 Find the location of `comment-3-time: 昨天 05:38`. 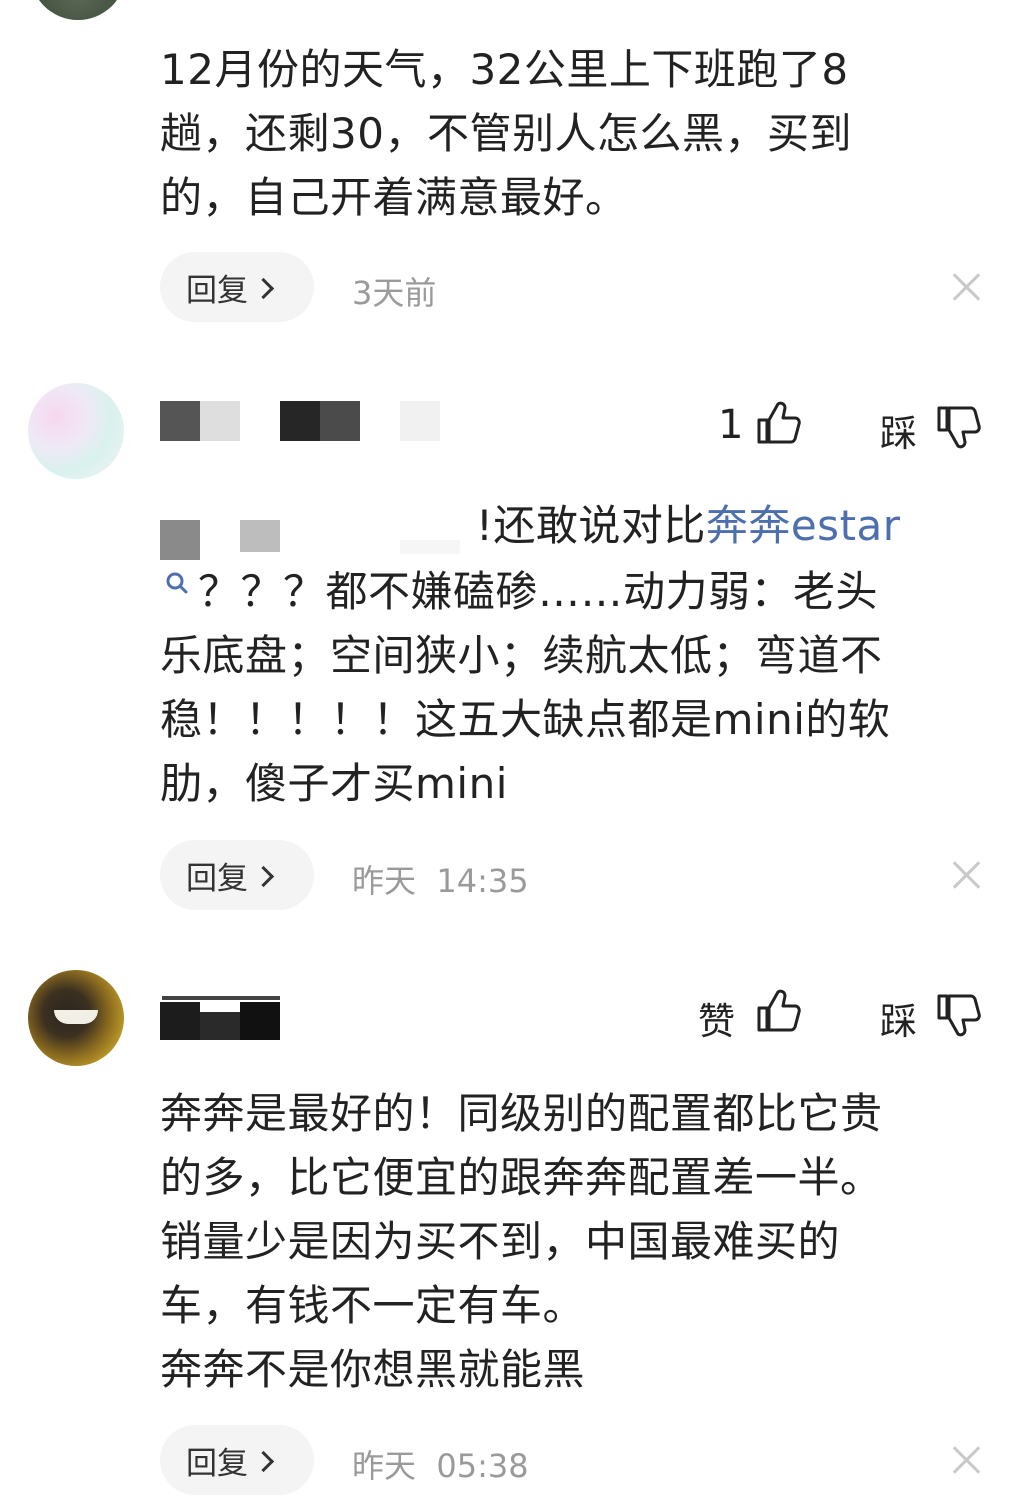

comment-3-time: 昨天 05:38 is located at coordinates (440, 1466).